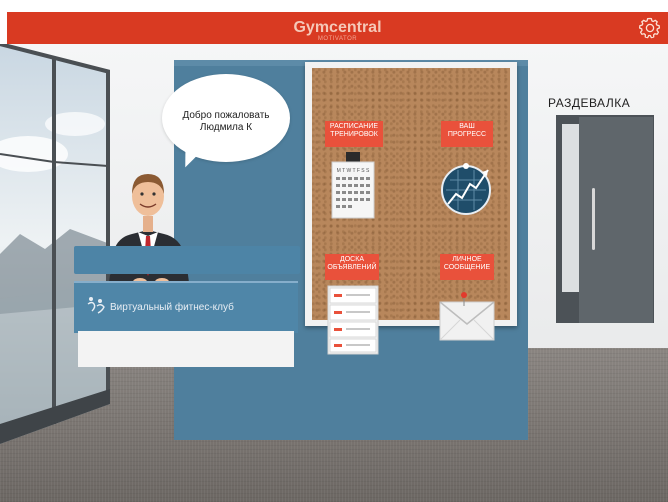 The width and height of the screenshot is (668, 502). What do you see at coordinates (571, 208) in the screenshot?
I see `door-opening` at bounding box center [571, 208].